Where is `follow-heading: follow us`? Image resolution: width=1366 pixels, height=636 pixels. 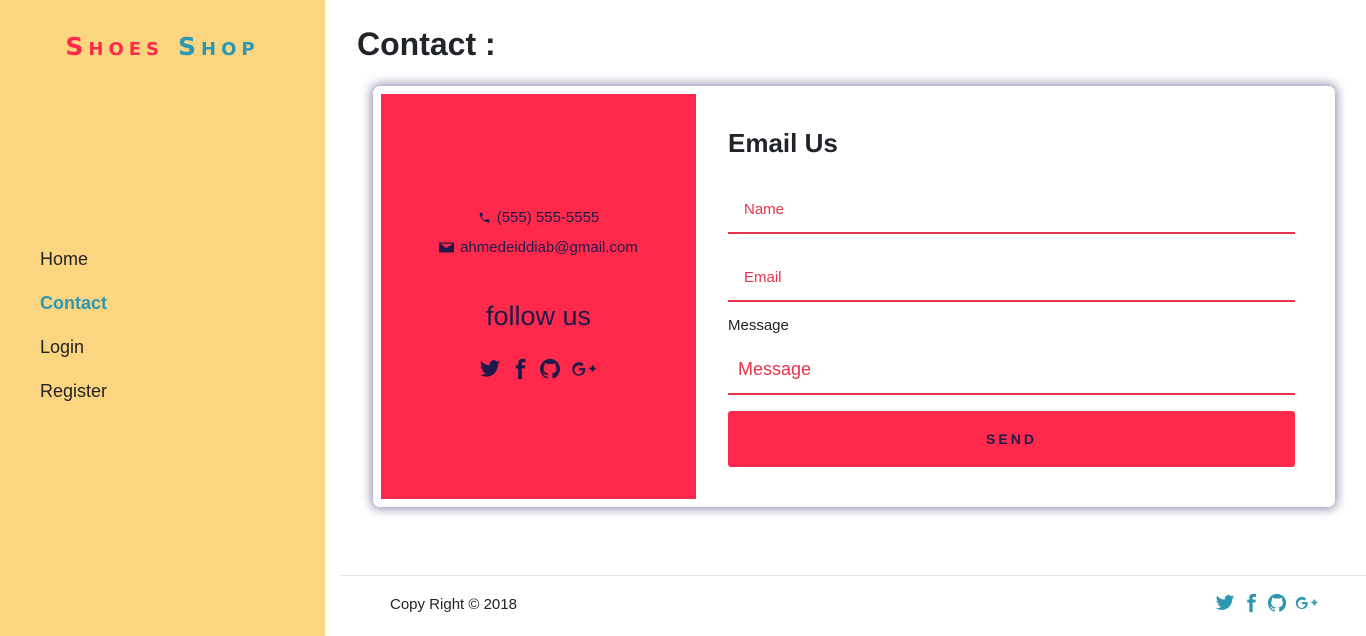 follow-heading: follow us is located at coordinates (538, 316).